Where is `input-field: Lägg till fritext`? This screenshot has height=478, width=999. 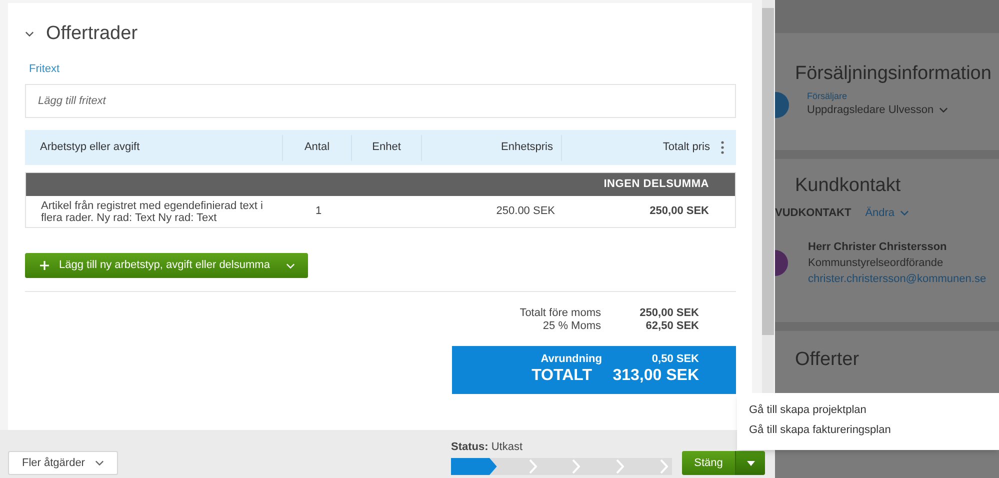
input-field: Lägg till fritext is located at coordinates (380, 101).